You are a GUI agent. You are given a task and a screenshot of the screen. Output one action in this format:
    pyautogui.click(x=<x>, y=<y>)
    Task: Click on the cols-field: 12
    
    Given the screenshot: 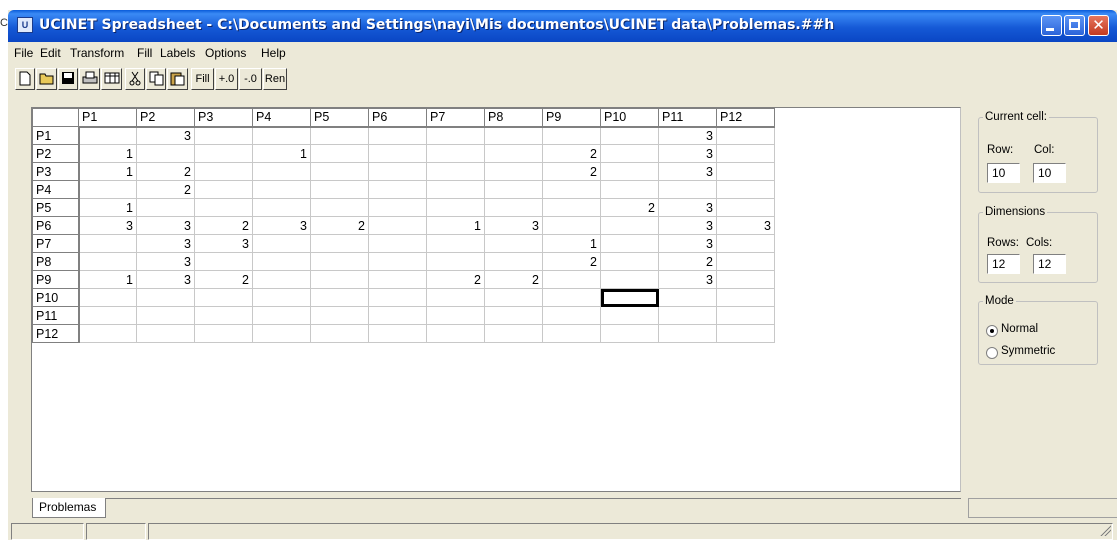 What is the action you would take?
    pyautogui.click(x=1049, y=264)
    